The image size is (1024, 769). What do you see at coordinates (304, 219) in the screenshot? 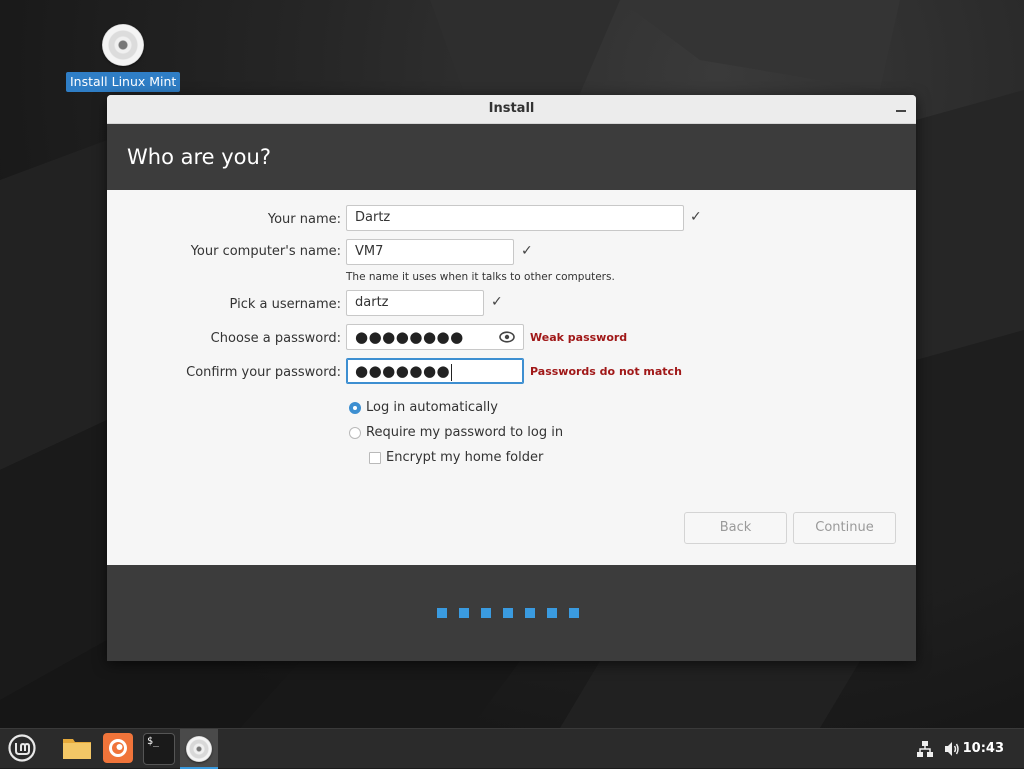
I see `name-label: Your name:` at bounding box center [304, 219].